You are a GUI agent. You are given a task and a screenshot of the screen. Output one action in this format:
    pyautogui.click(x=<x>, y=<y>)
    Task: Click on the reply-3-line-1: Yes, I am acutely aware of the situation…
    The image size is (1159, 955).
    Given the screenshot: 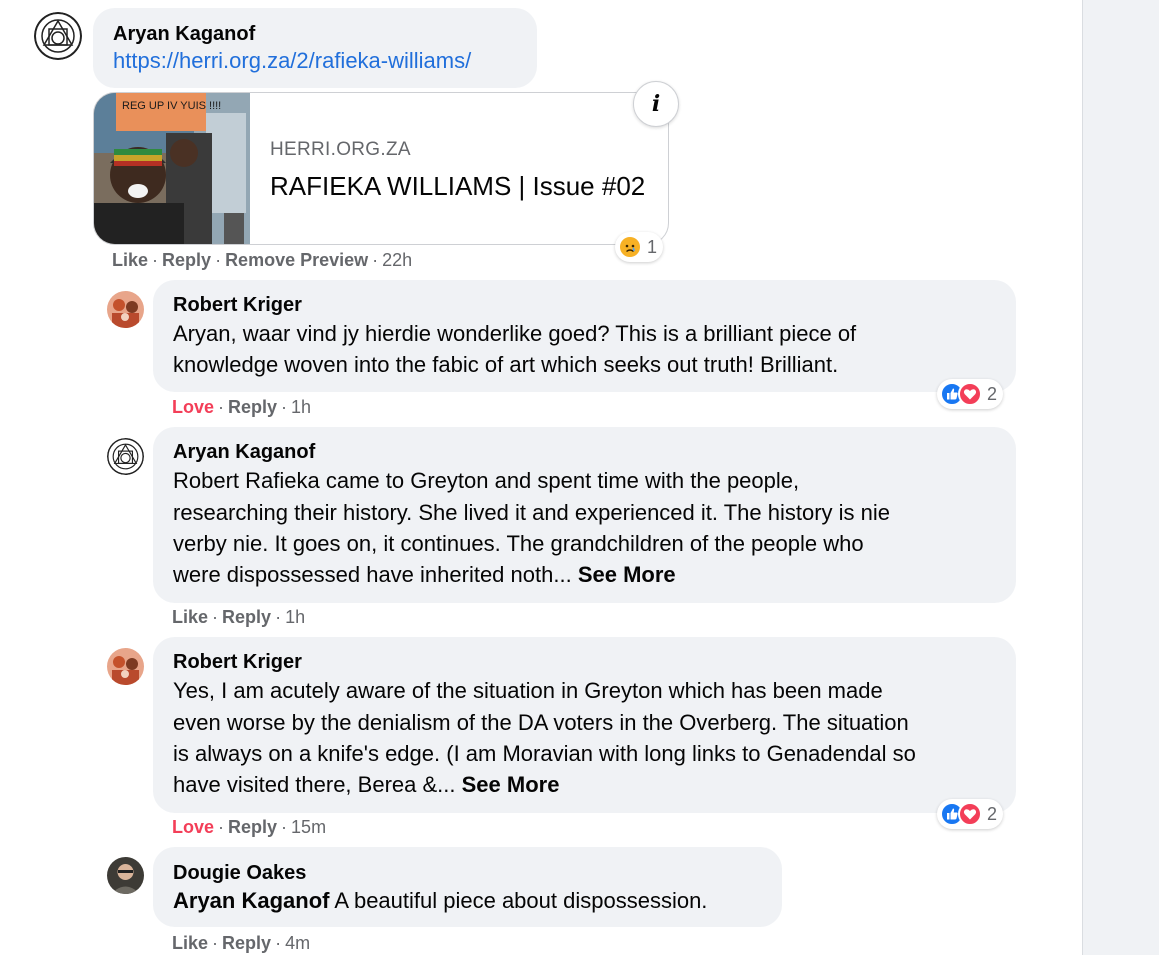 What is the action you would take?
    pyautogui.click(x=528, y=690)
    